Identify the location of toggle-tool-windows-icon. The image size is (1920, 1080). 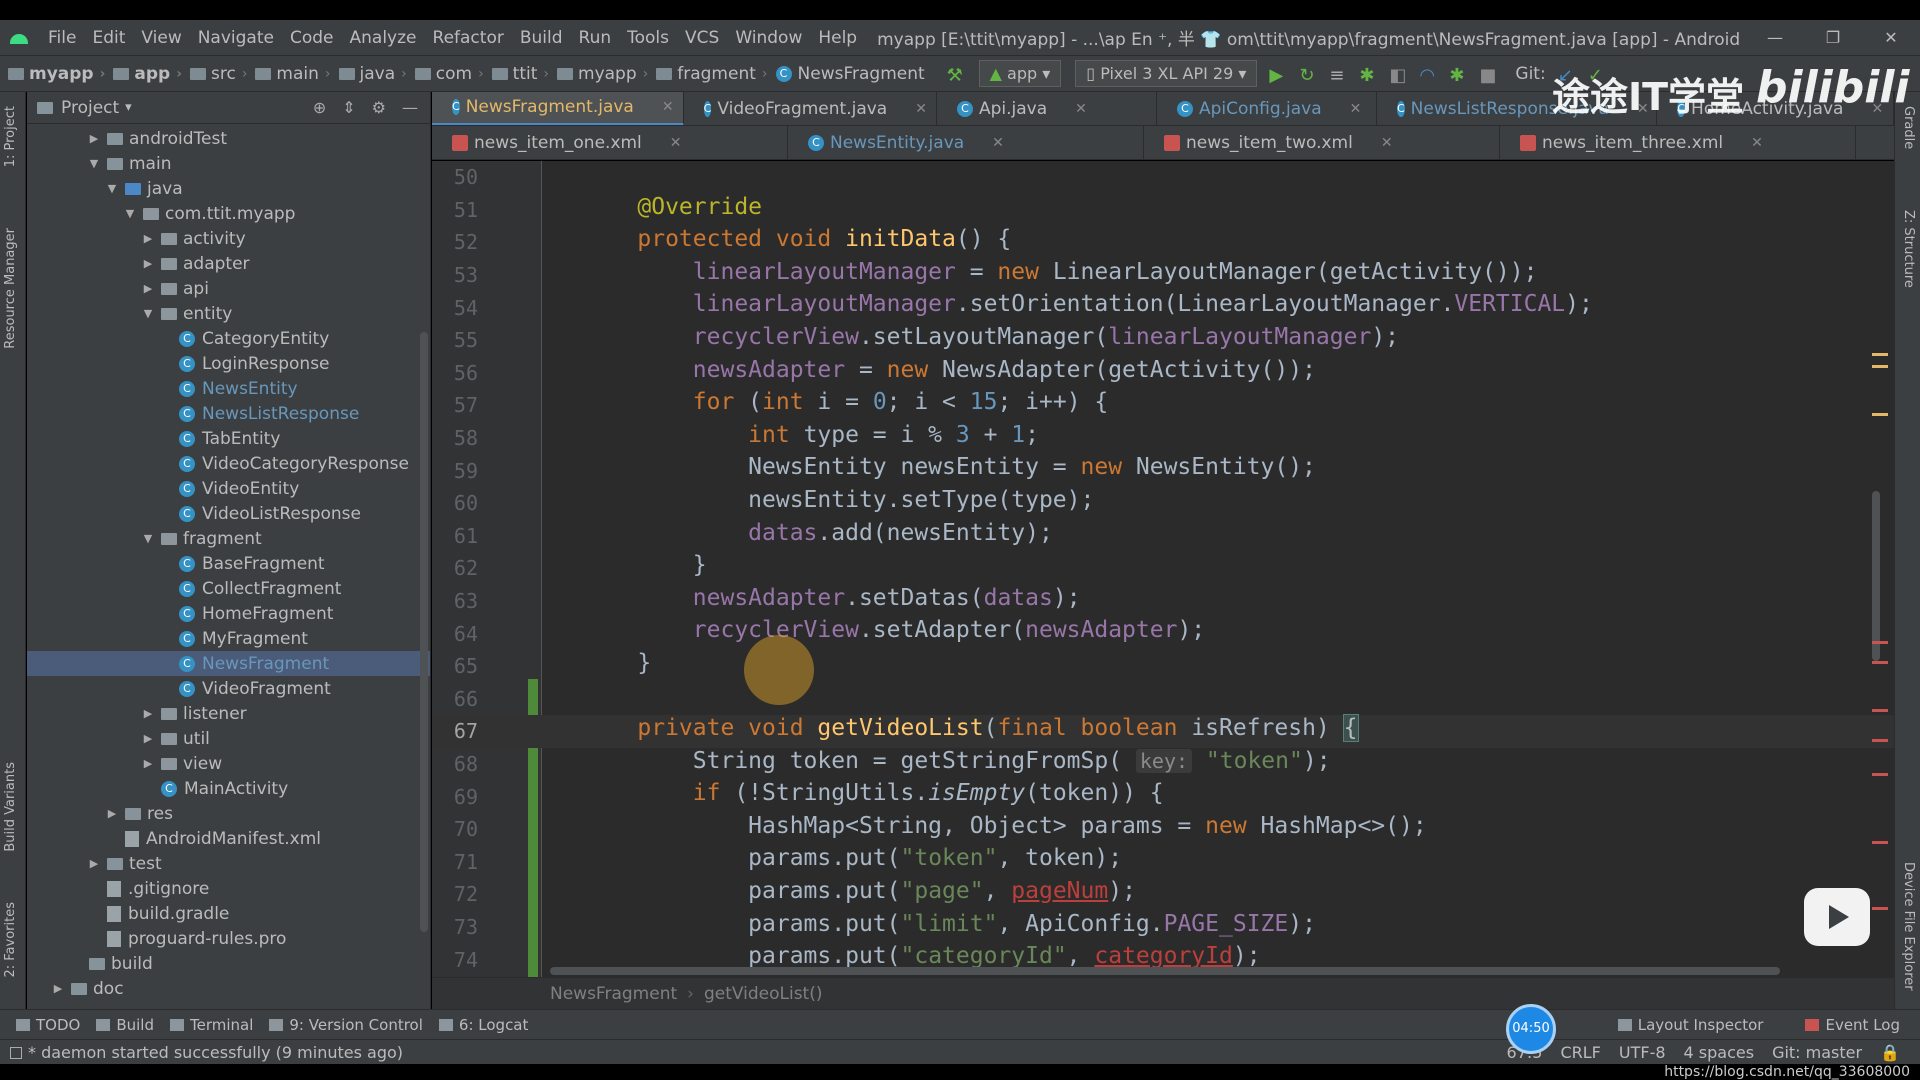
(16, 1052).